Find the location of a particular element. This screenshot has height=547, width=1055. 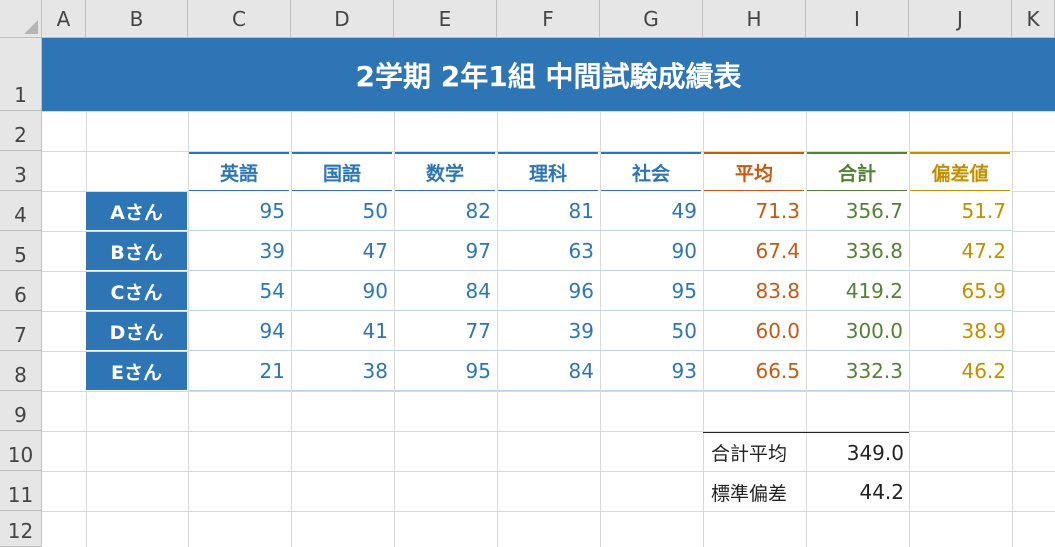

header-japanese: 国語 is located at coordinates (342, 171).